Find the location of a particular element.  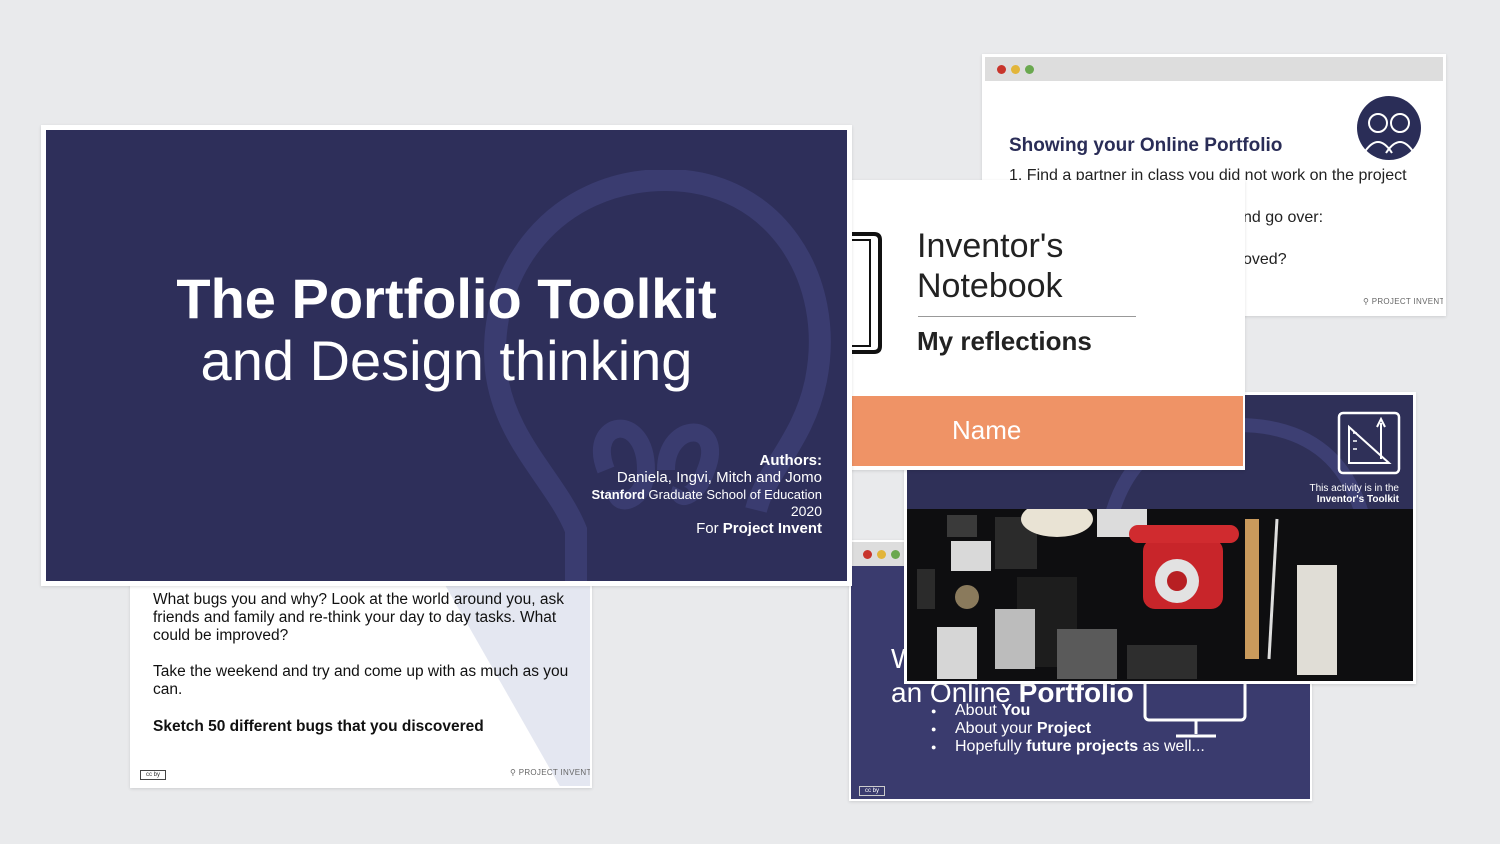

instruction-line-3: oved? is located at coordinates (1265, 259).